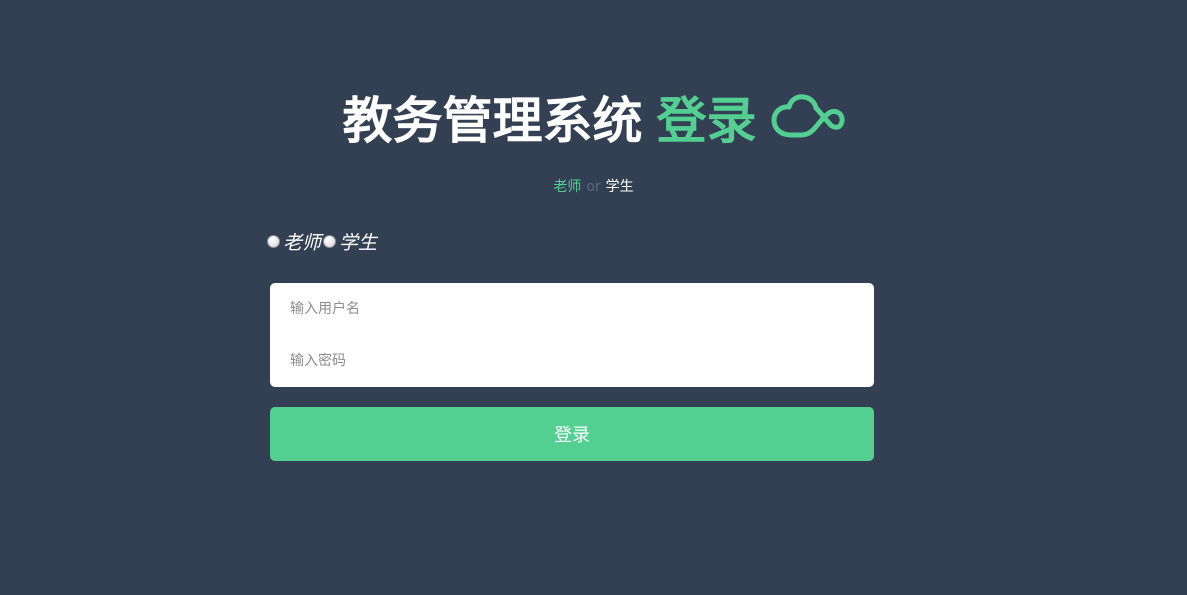 The width and height of the screenshot is (1187, 595). What do you see at coordinates (572, 361) in the screenshot?
I see `password-input` at bounding box center [572, 361].